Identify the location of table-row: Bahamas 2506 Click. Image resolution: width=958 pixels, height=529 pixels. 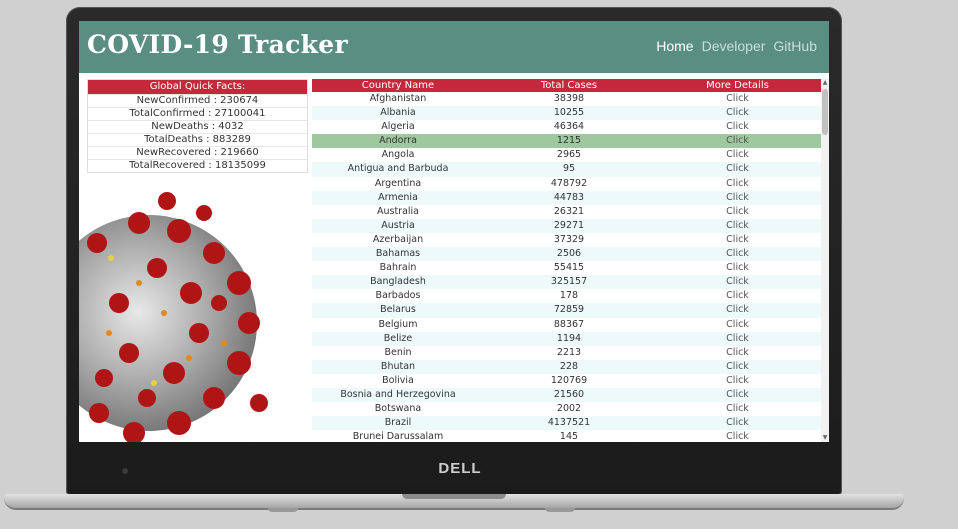
(566, 254).